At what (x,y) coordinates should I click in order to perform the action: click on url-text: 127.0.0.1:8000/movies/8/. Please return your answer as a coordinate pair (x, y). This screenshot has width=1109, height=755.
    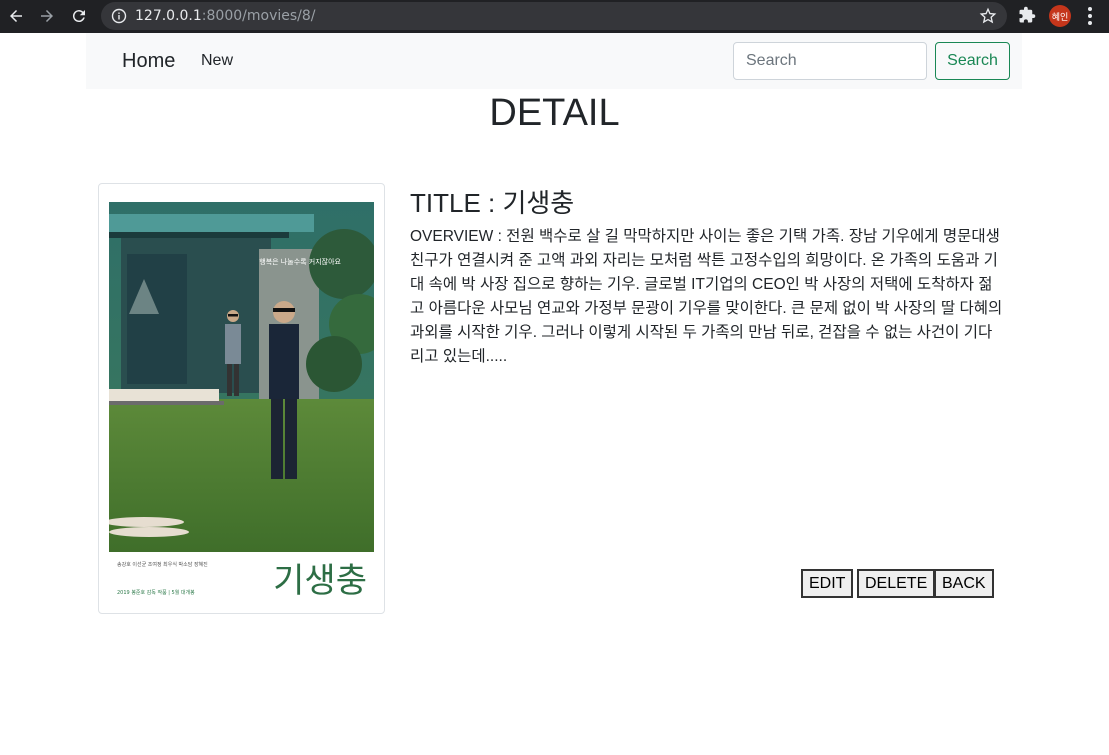
    Looking at the image, I should click on (225, 16).